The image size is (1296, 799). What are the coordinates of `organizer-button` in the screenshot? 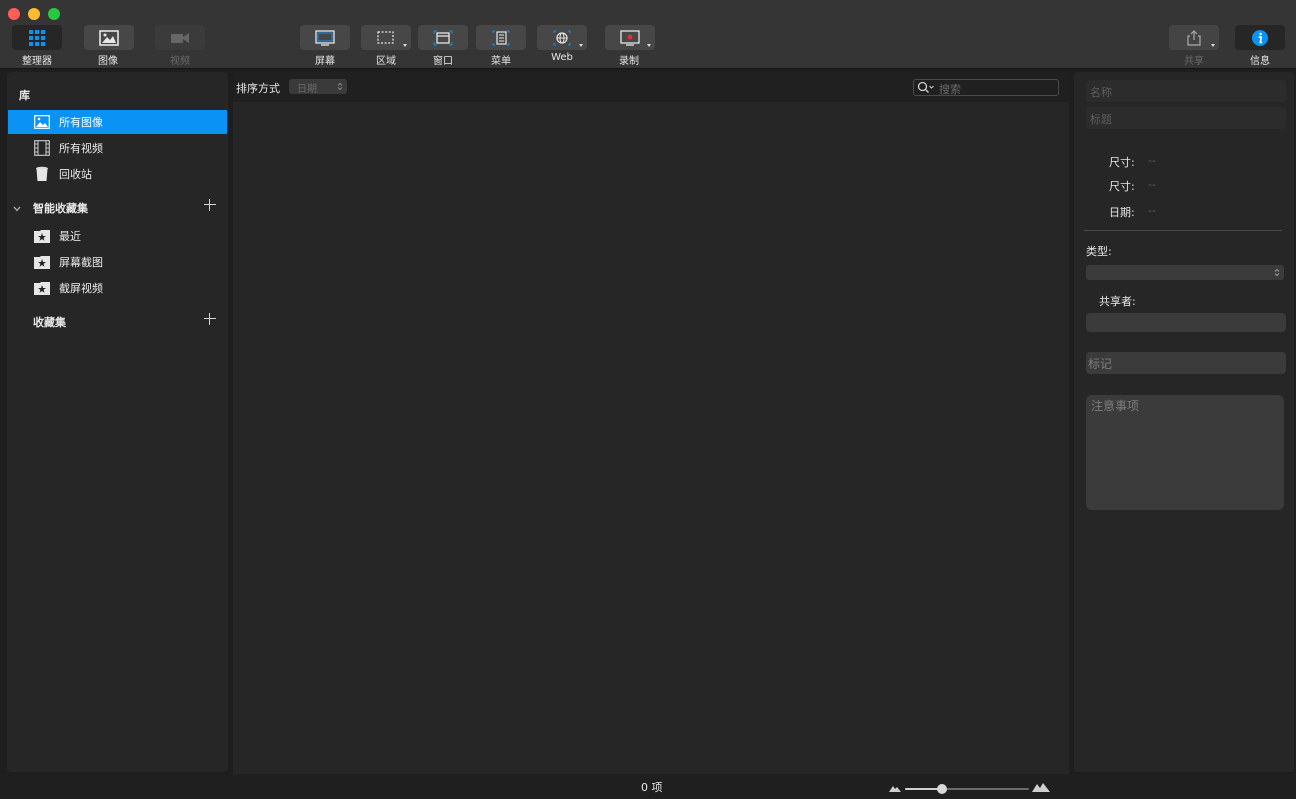 It's located at (37, 37).